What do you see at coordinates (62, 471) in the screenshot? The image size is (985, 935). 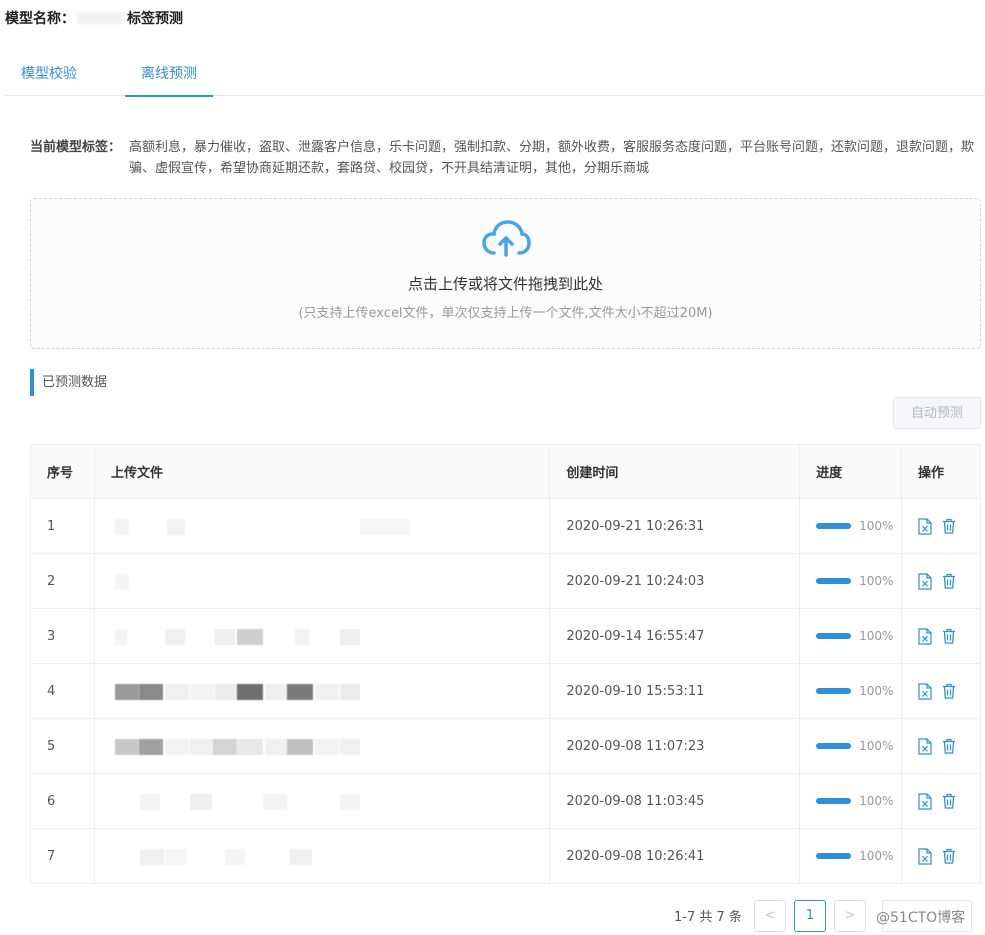 I see `col-index: 序号` at bounding box center [62, 471].